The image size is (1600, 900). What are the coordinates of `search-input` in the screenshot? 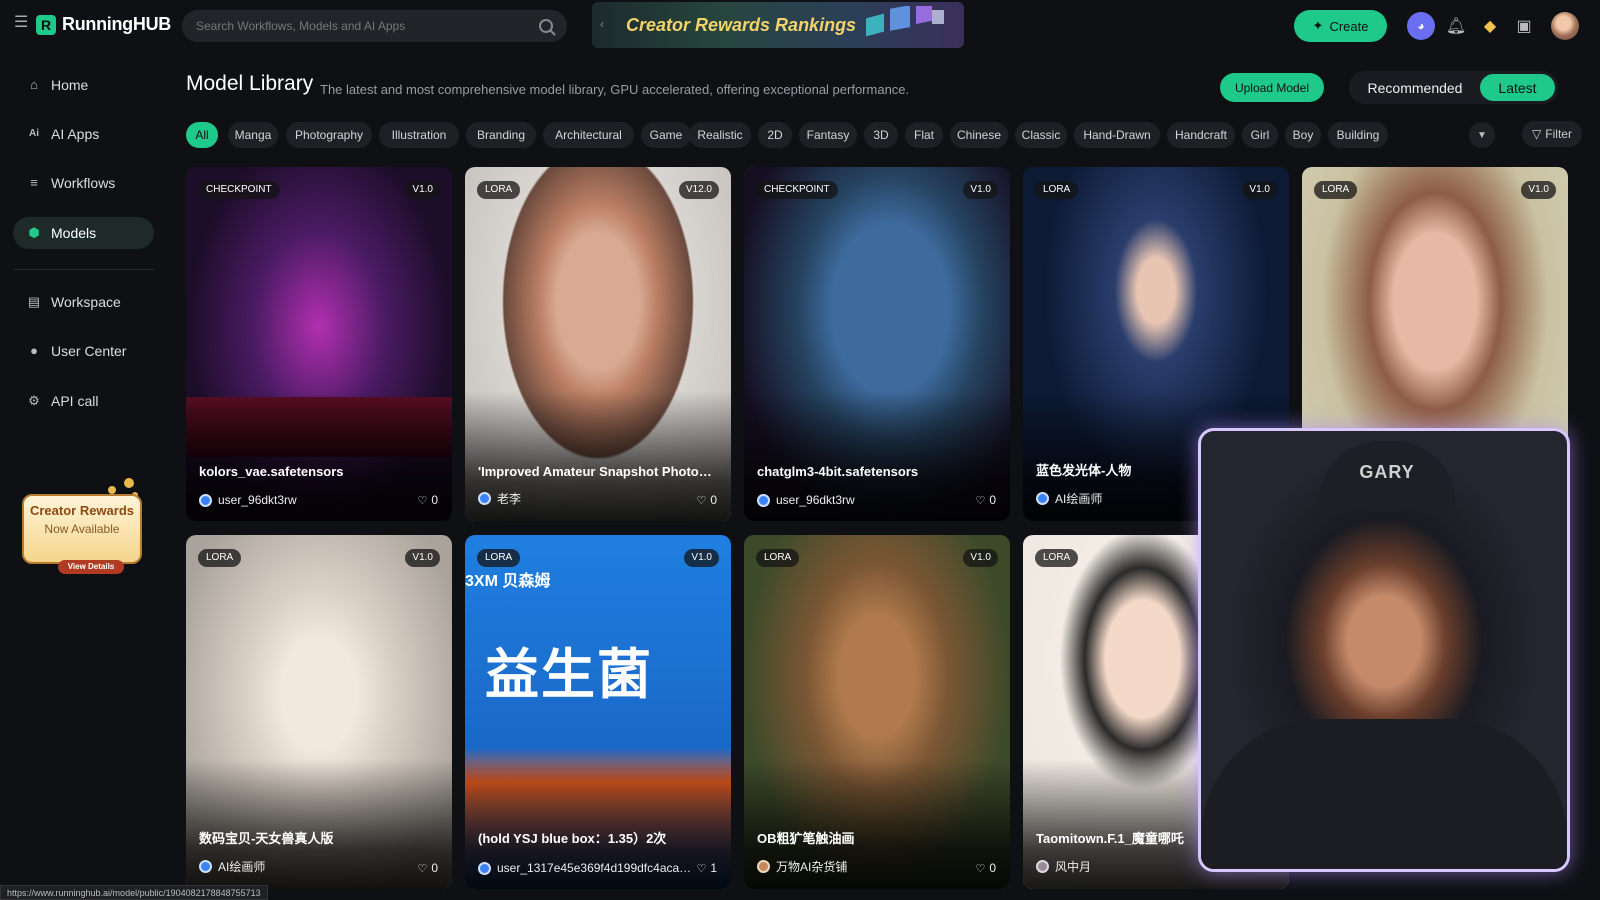 It's located at (367, 26).